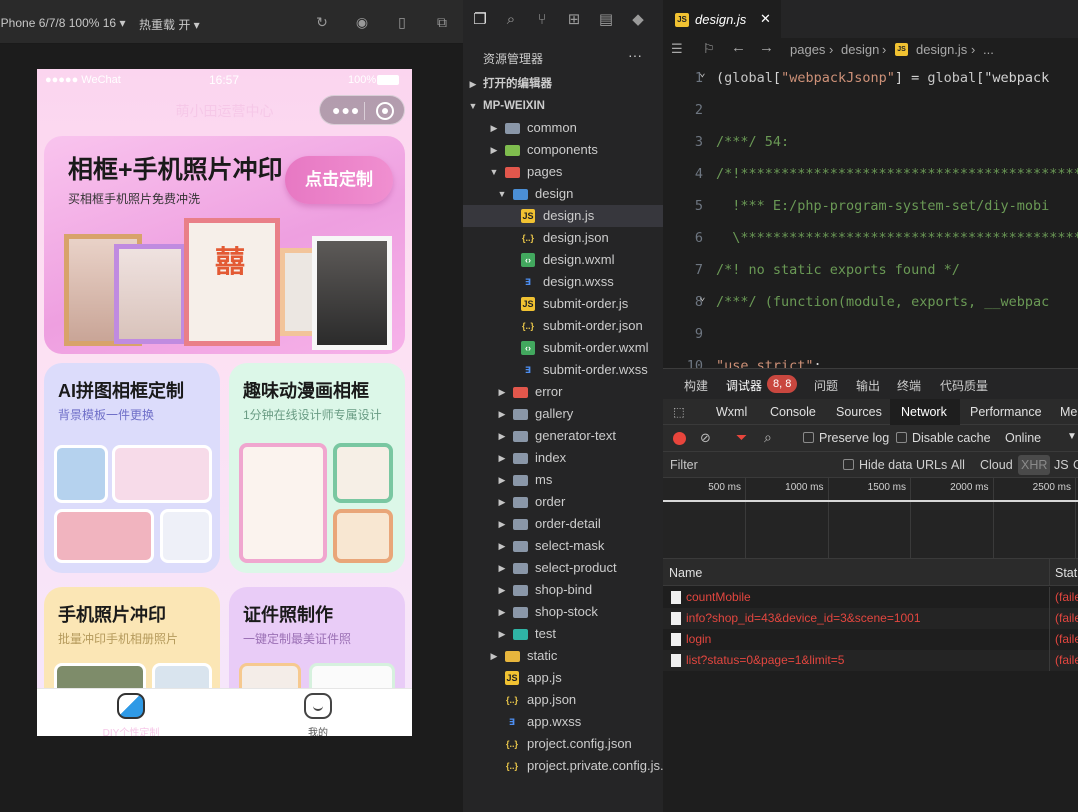 The width and height of the screenshot is (1078, 812). Describe the element at coordinates (793, 412) in the screenshot. I see `tab-console: Console` at that location.